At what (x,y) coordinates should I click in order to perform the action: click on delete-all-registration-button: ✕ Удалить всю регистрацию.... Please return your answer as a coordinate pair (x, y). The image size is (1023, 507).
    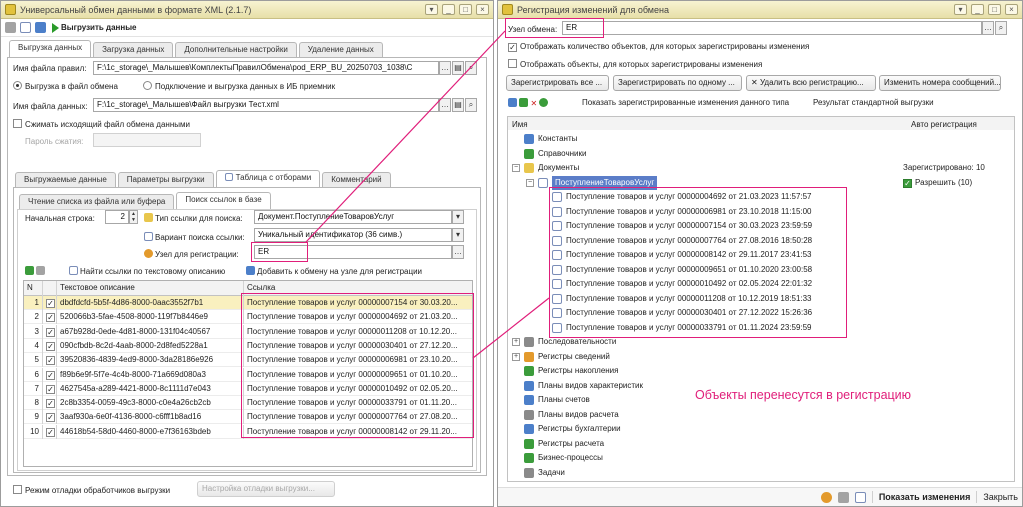
    Looking at the image, I should click on (811, 83).